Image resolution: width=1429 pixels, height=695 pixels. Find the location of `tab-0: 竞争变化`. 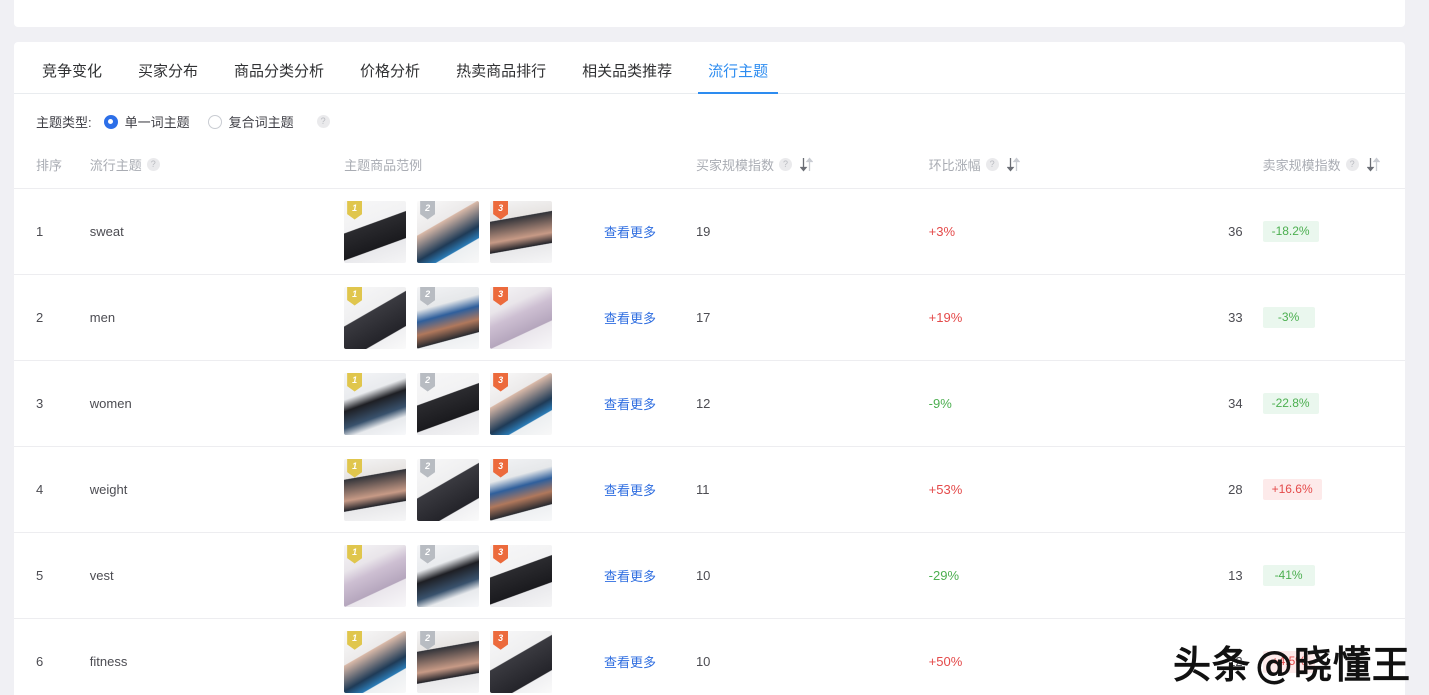

tab-0: 竞争变化 is located at coordinates (72, 78).